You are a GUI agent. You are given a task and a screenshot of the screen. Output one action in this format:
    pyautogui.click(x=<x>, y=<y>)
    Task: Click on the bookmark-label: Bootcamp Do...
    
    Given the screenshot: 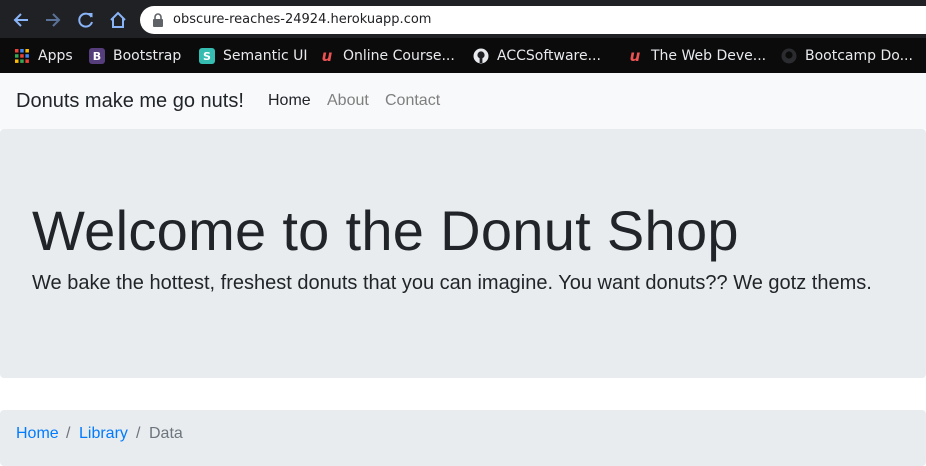 What is the action you would take?
    pyautogui.click(x=859, y=56)
    